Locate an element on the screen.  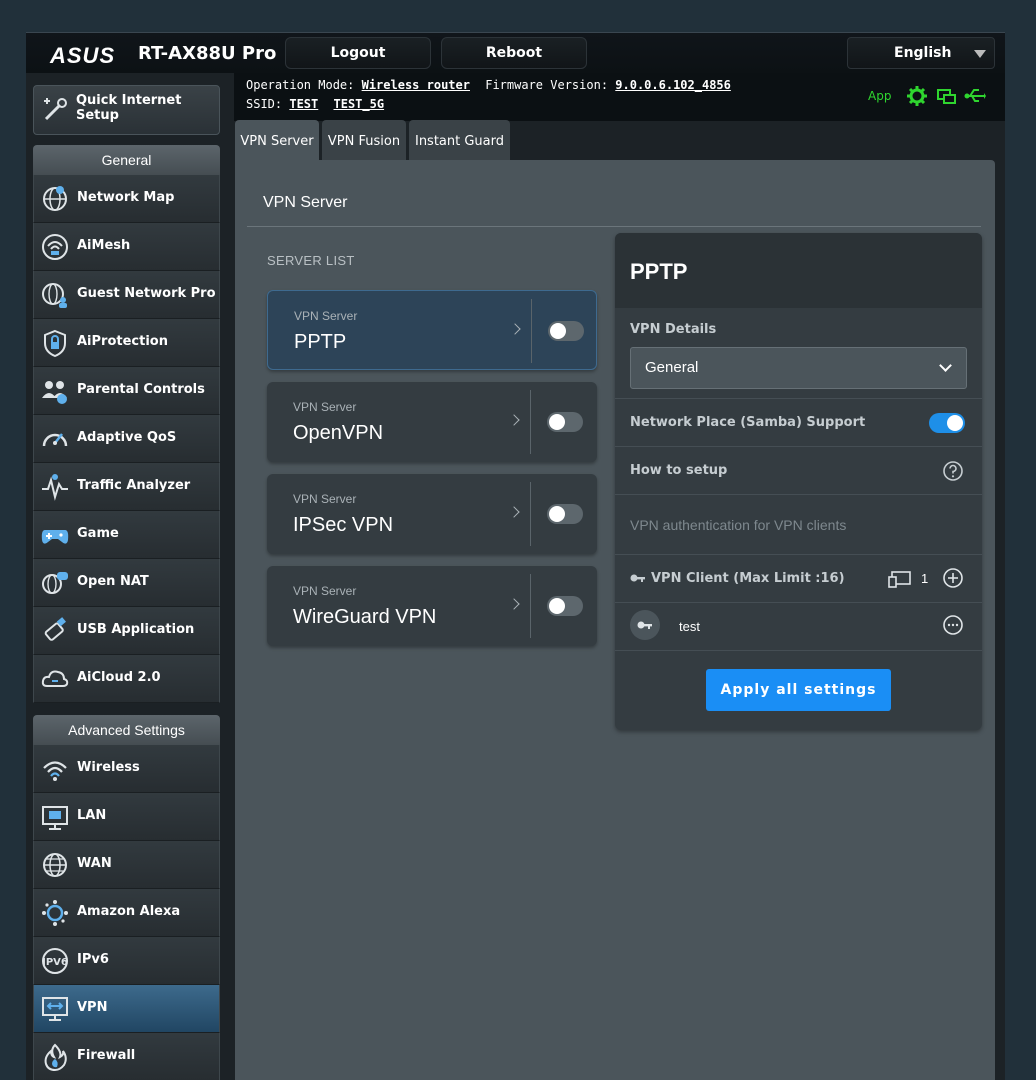
language-select: English is located at coordinates (921, 53).